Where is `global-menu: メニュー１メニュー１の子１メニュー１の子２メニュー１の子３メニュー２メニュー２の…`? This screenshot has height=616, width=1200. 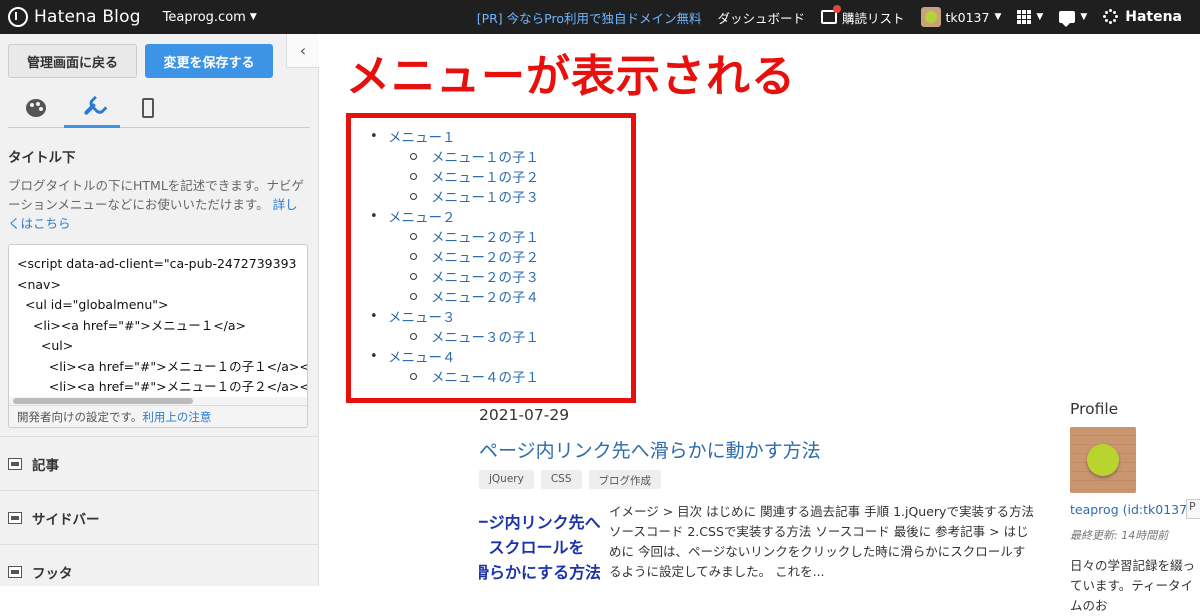 global-menu: メニュー１メニュー１の子１メニュー１の子２メニュー１の子３メニュー２メニュー２の… is located at coordinates (454, 256).